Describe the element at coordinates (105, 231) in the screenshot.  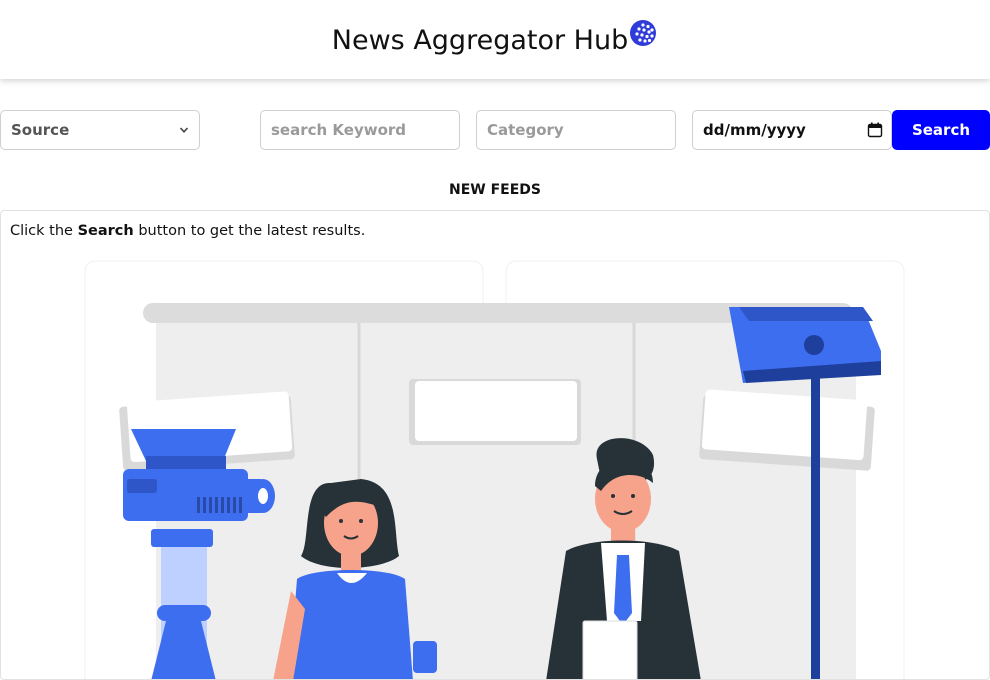
I see `hint-emphasis: Search` at that location.